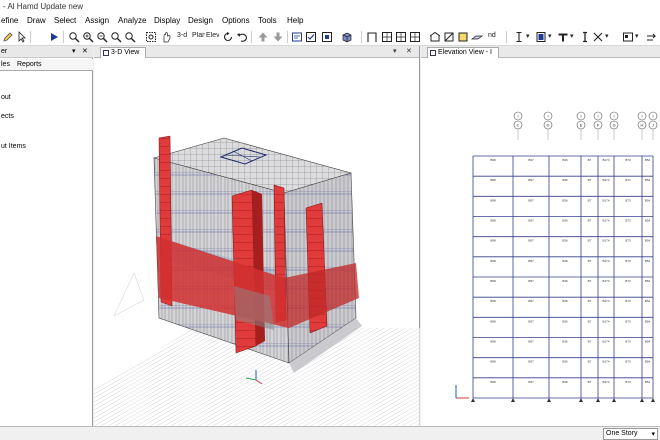 The width and height of the screenshot is (660, 440). Describe the element at coordinates (212, 35) in the screenshot. I see `elevation-view-button: Elev` at that location.